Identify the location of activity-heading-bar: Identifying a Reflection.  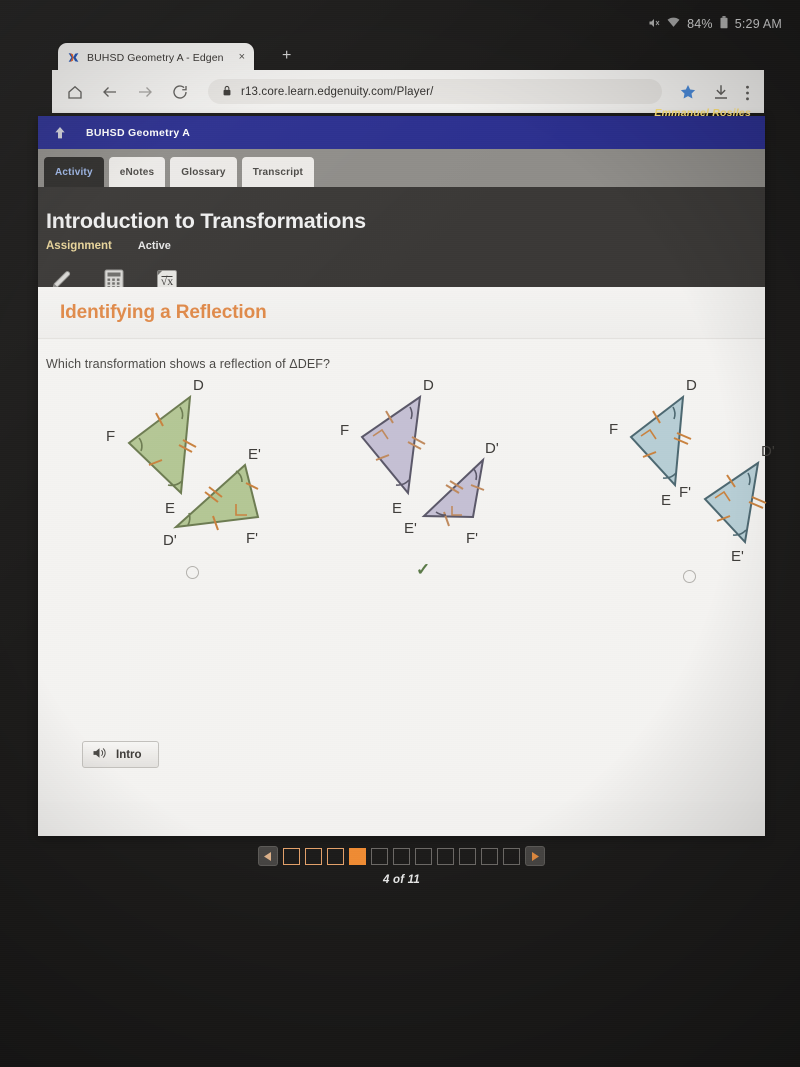
(401, 313).